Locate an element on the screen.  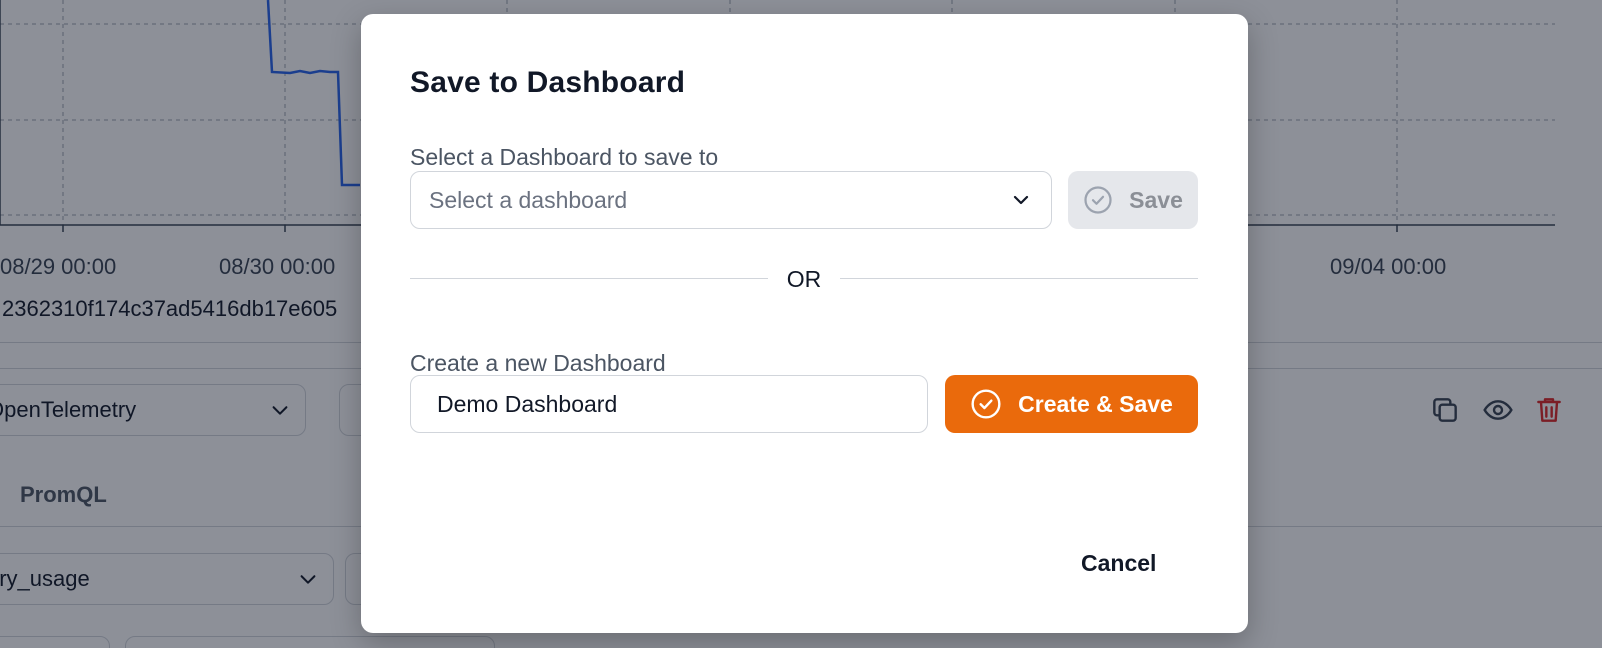
create-and-save-button: Create & Save is located at coordinates (1071, 404).